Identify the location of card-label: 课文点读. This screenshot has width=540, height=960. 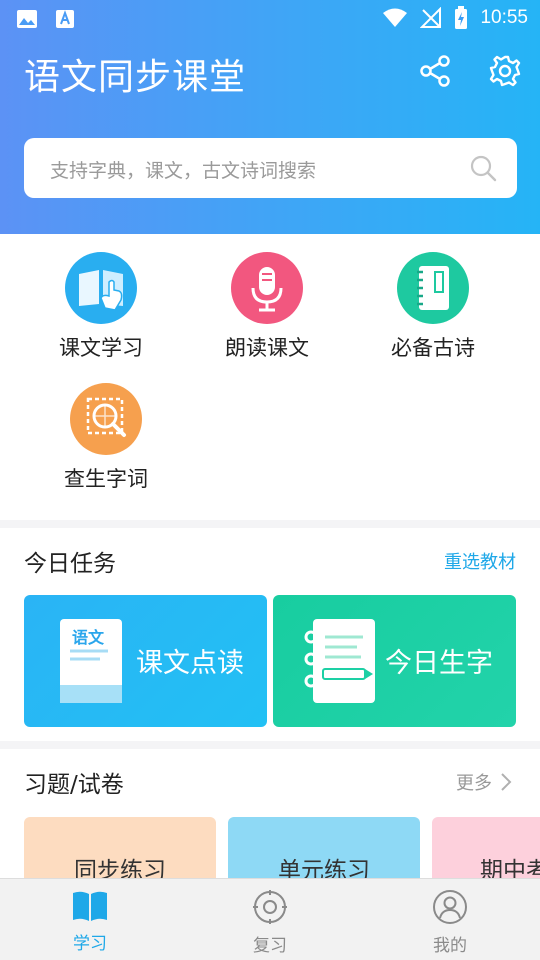
(190, 663).